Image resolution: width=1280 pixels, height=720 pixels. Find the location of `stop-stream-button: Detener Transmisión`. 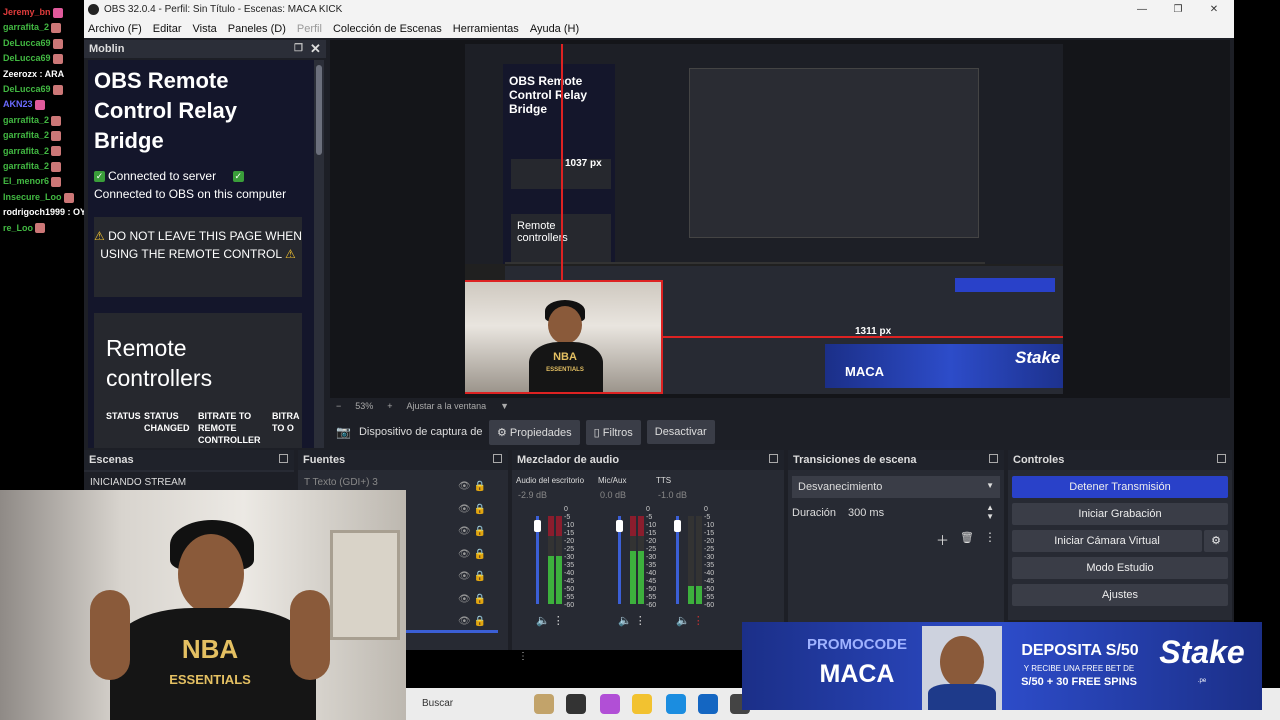

stop-stream-button: Detener Transmisión is located at coordinates (1120, 487).